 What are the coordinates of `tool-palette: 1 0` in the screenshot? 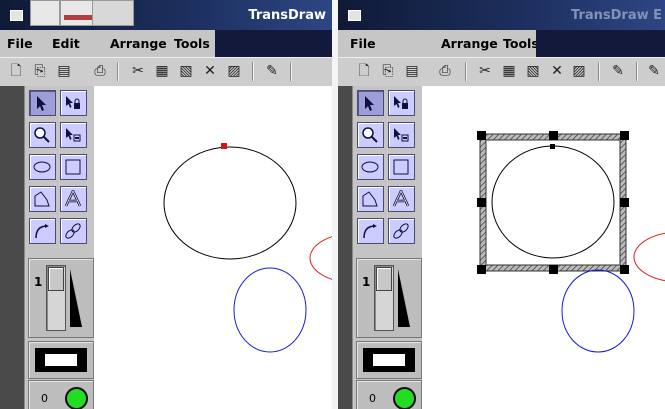 It's located at (387, 247).